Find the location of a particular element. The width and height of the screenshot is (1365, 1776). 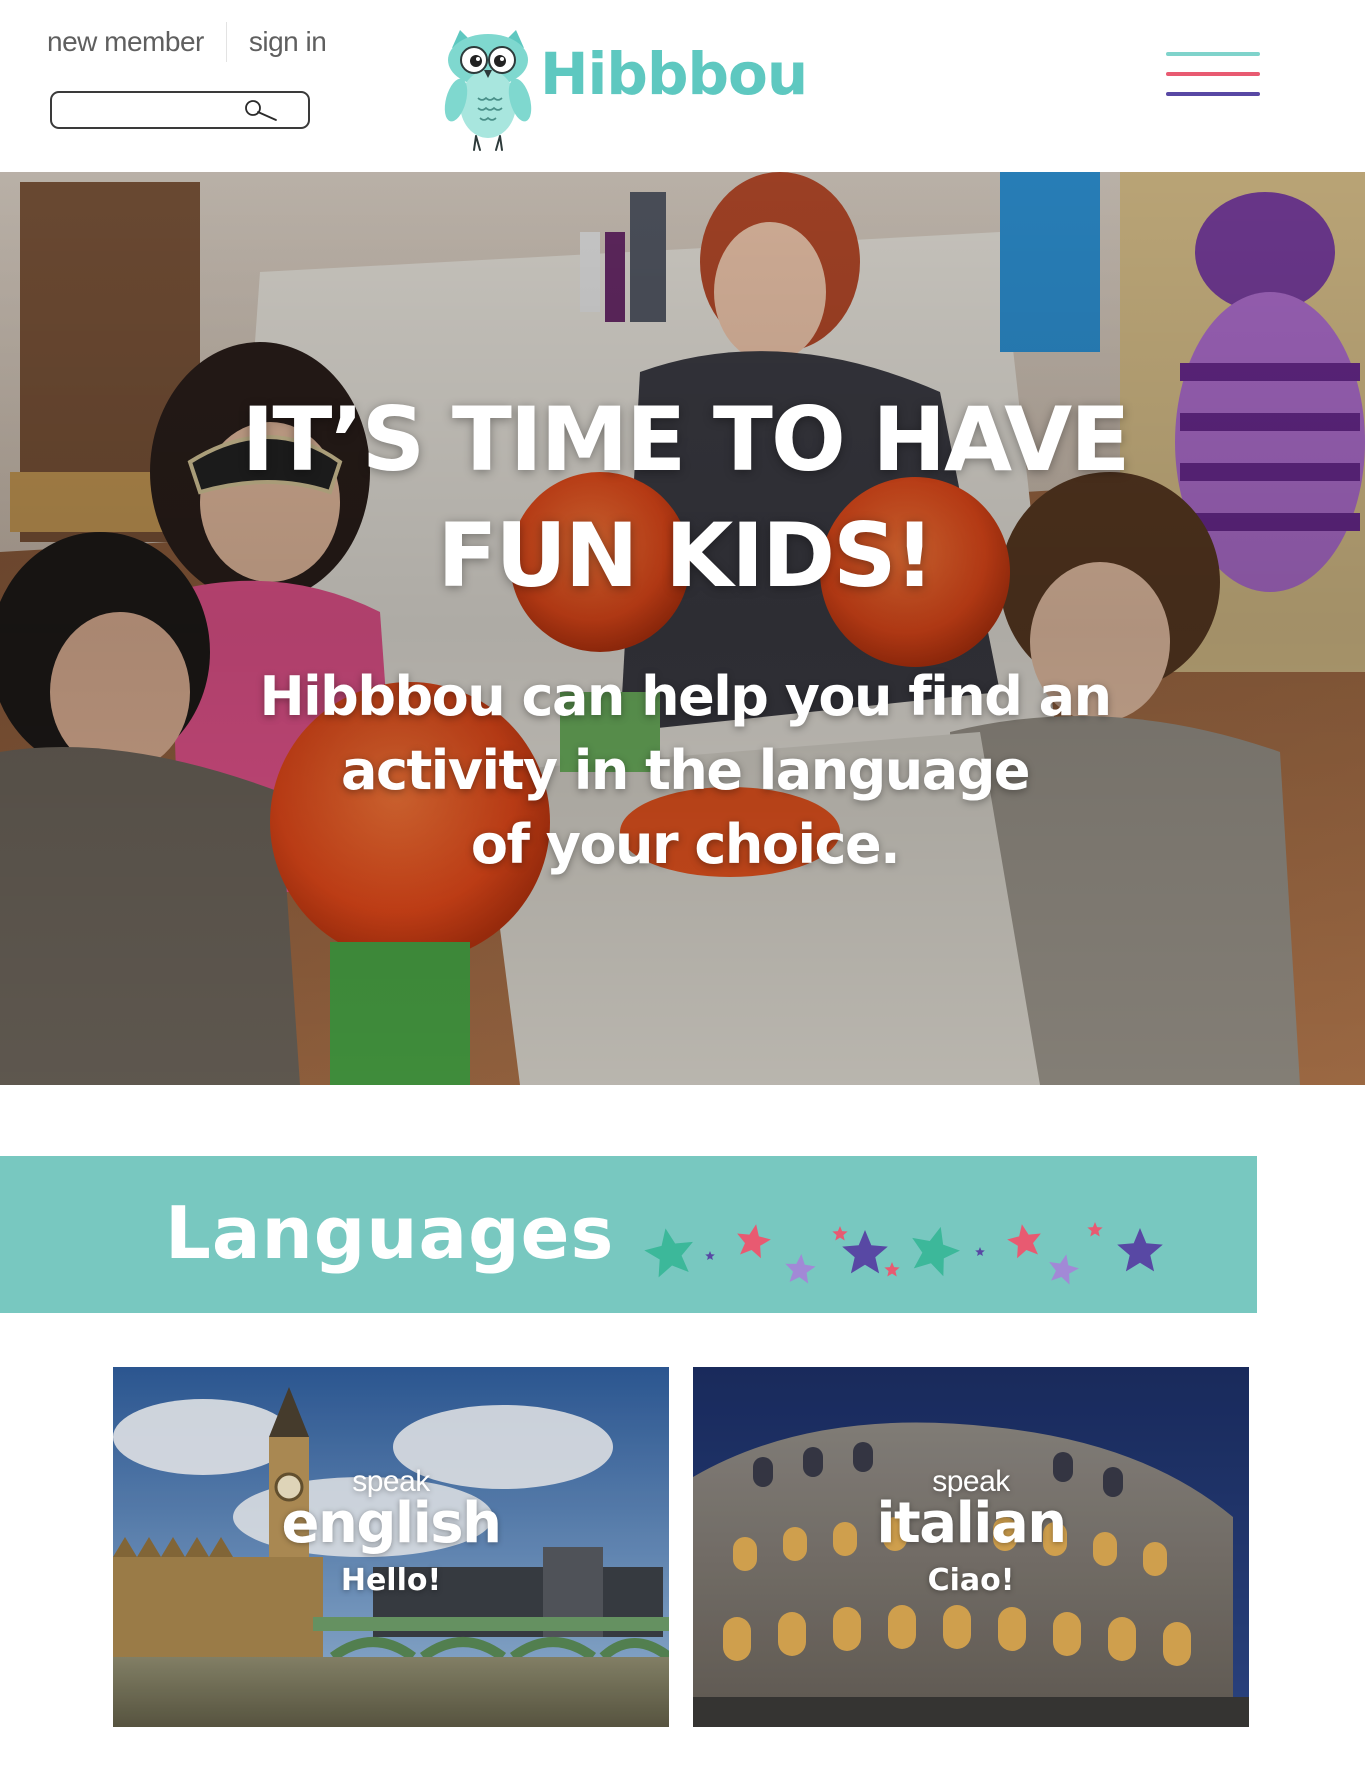

search-box is located at coordinates (180, 110).